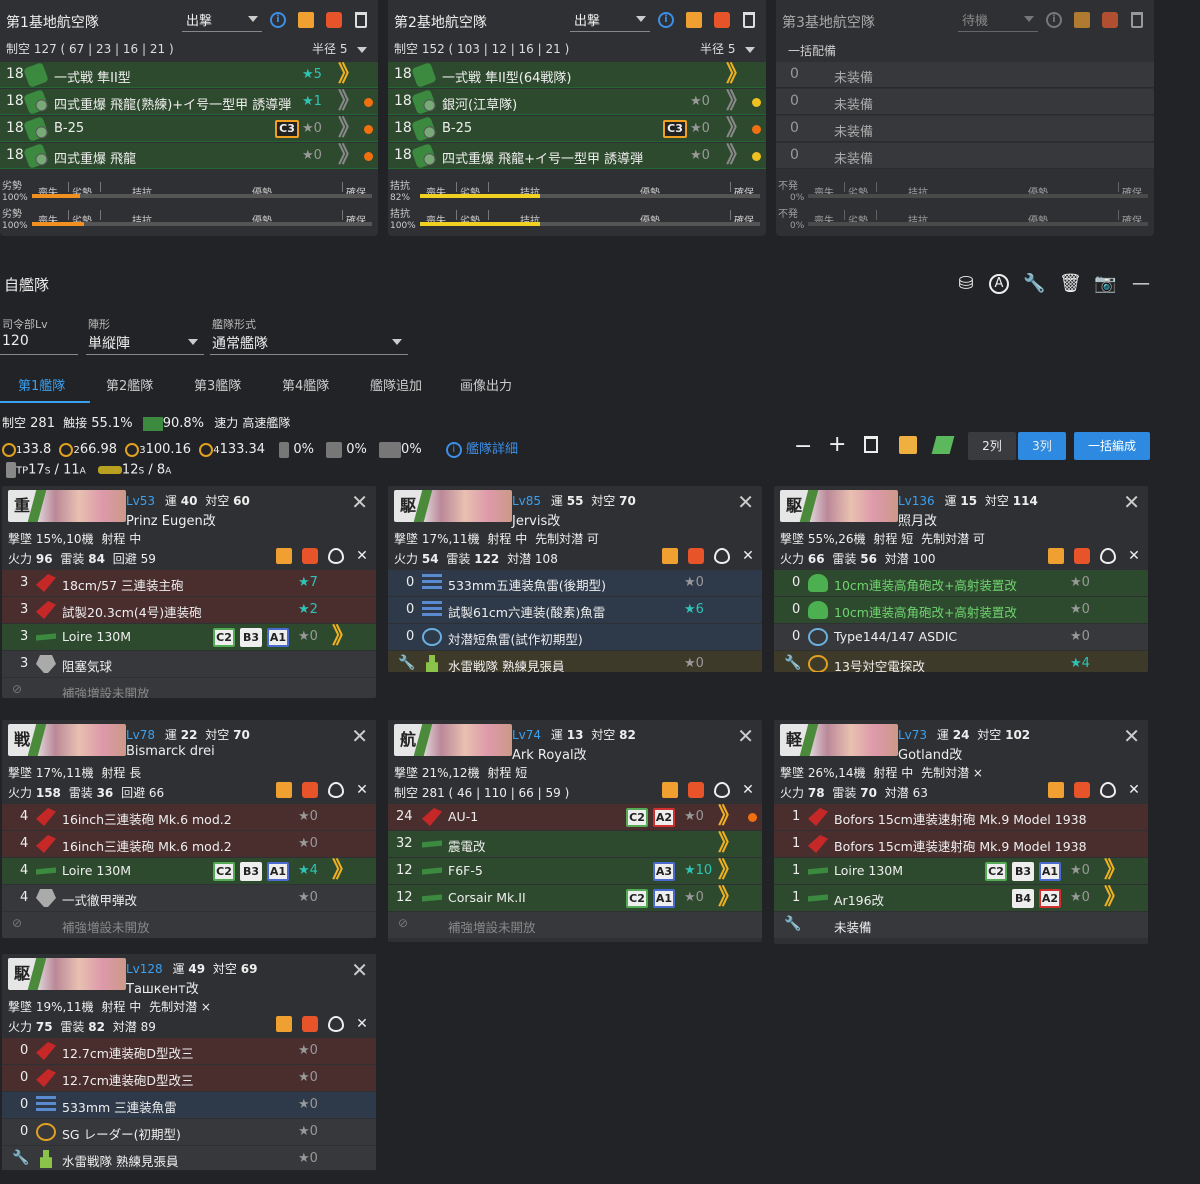  I want to click on equipment-slot: 12 F6F-5 A3 ★10 》, so click(575, 871).